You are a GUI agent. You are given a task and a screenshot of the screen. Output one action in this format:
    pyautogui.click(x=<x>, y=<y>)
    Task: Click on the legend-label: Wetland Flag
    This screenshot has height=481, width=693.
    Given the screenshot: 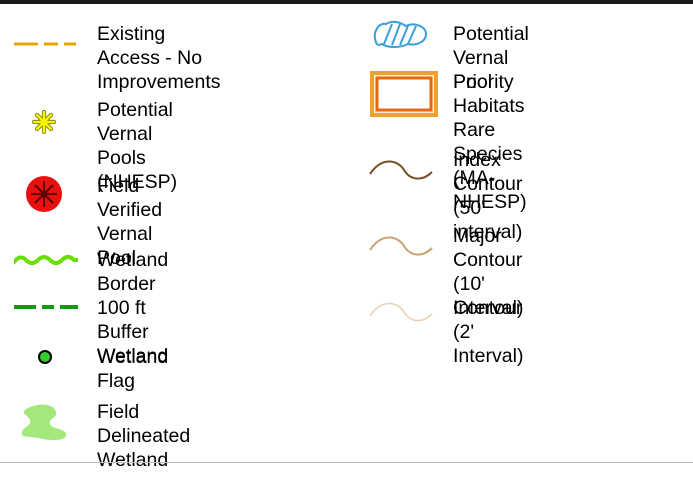 What is the action you would take?
    pyautogui.click(x=133, y=369)
    